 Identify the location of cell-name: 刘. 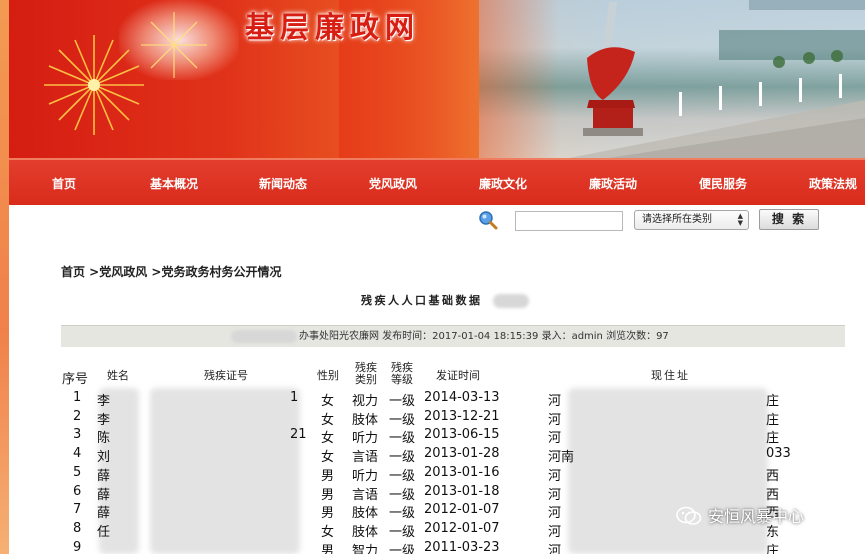
(104, 458).